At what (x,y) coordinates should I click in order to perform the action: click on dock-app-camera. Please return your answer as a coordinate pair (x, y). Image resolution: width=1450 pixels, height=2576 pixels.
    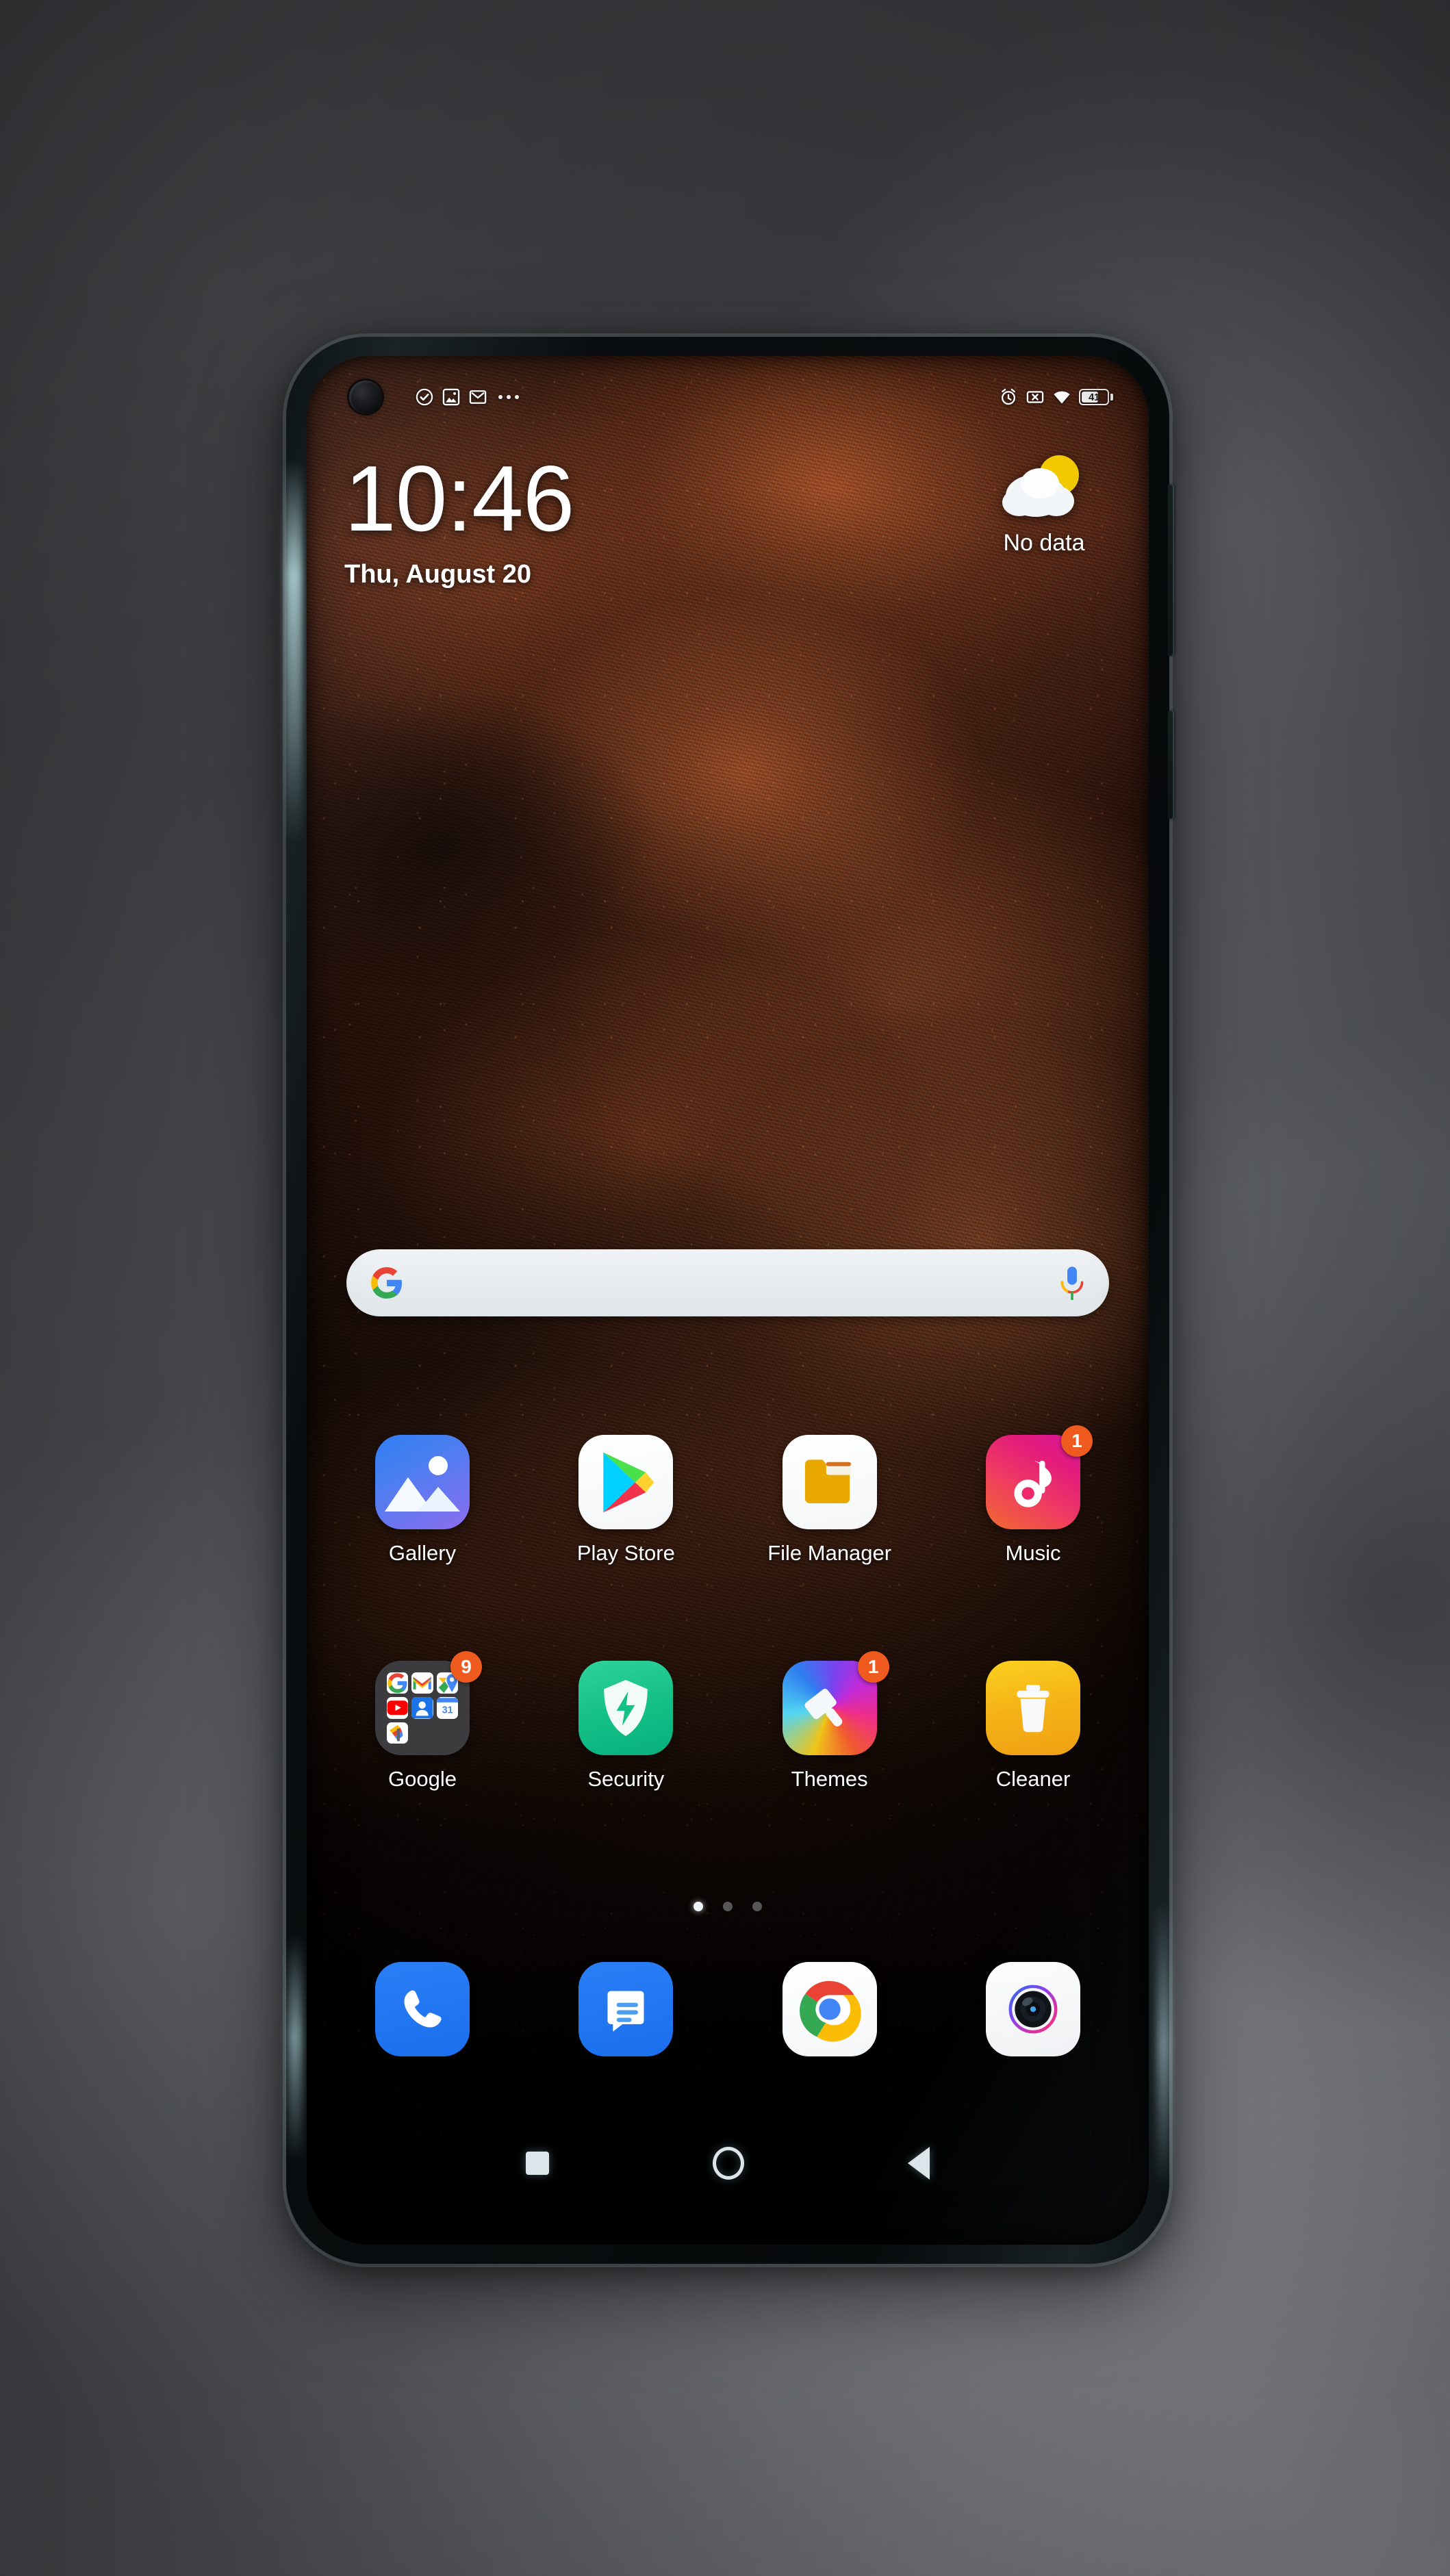
    Looking at the image, I should click on (1033, 2009).